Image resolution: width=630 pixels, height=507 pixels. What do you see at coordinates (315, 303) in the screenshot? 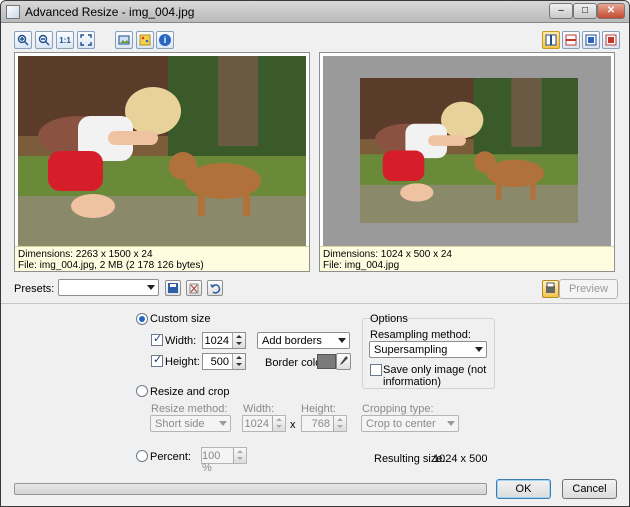
I see `divider` at bounding box center [315, 303].